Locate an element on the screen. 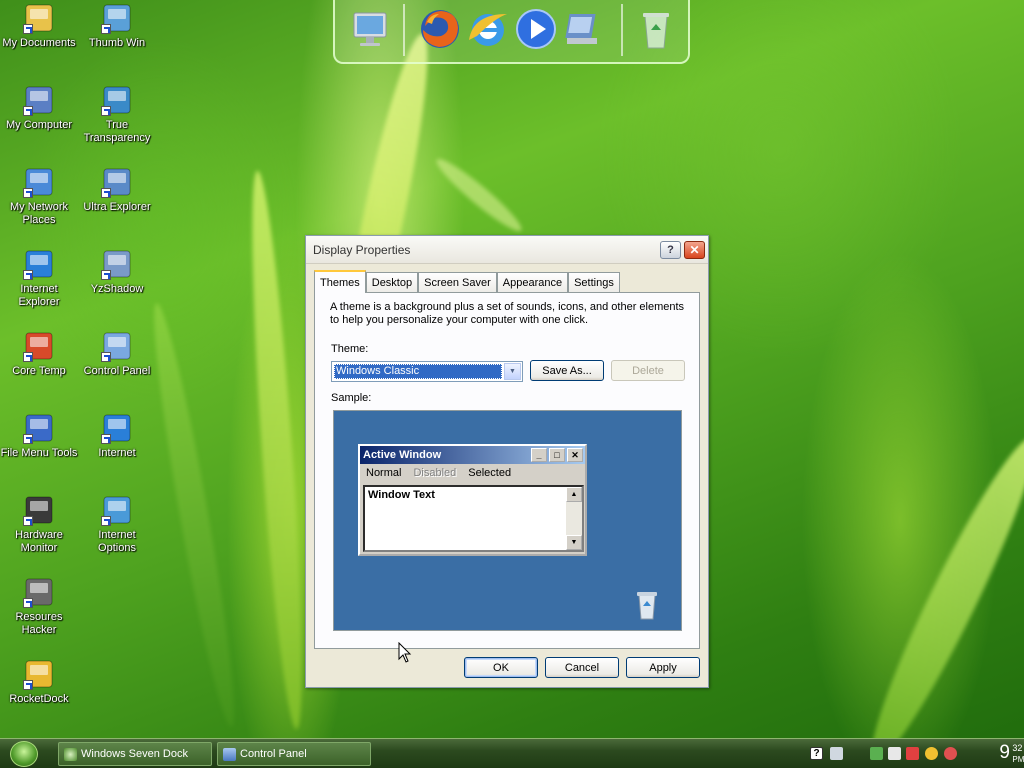 The image size is (1024, 768). sample-window-titlebar: Active Window _ □ ✕ is located at coordinates (472, 455).